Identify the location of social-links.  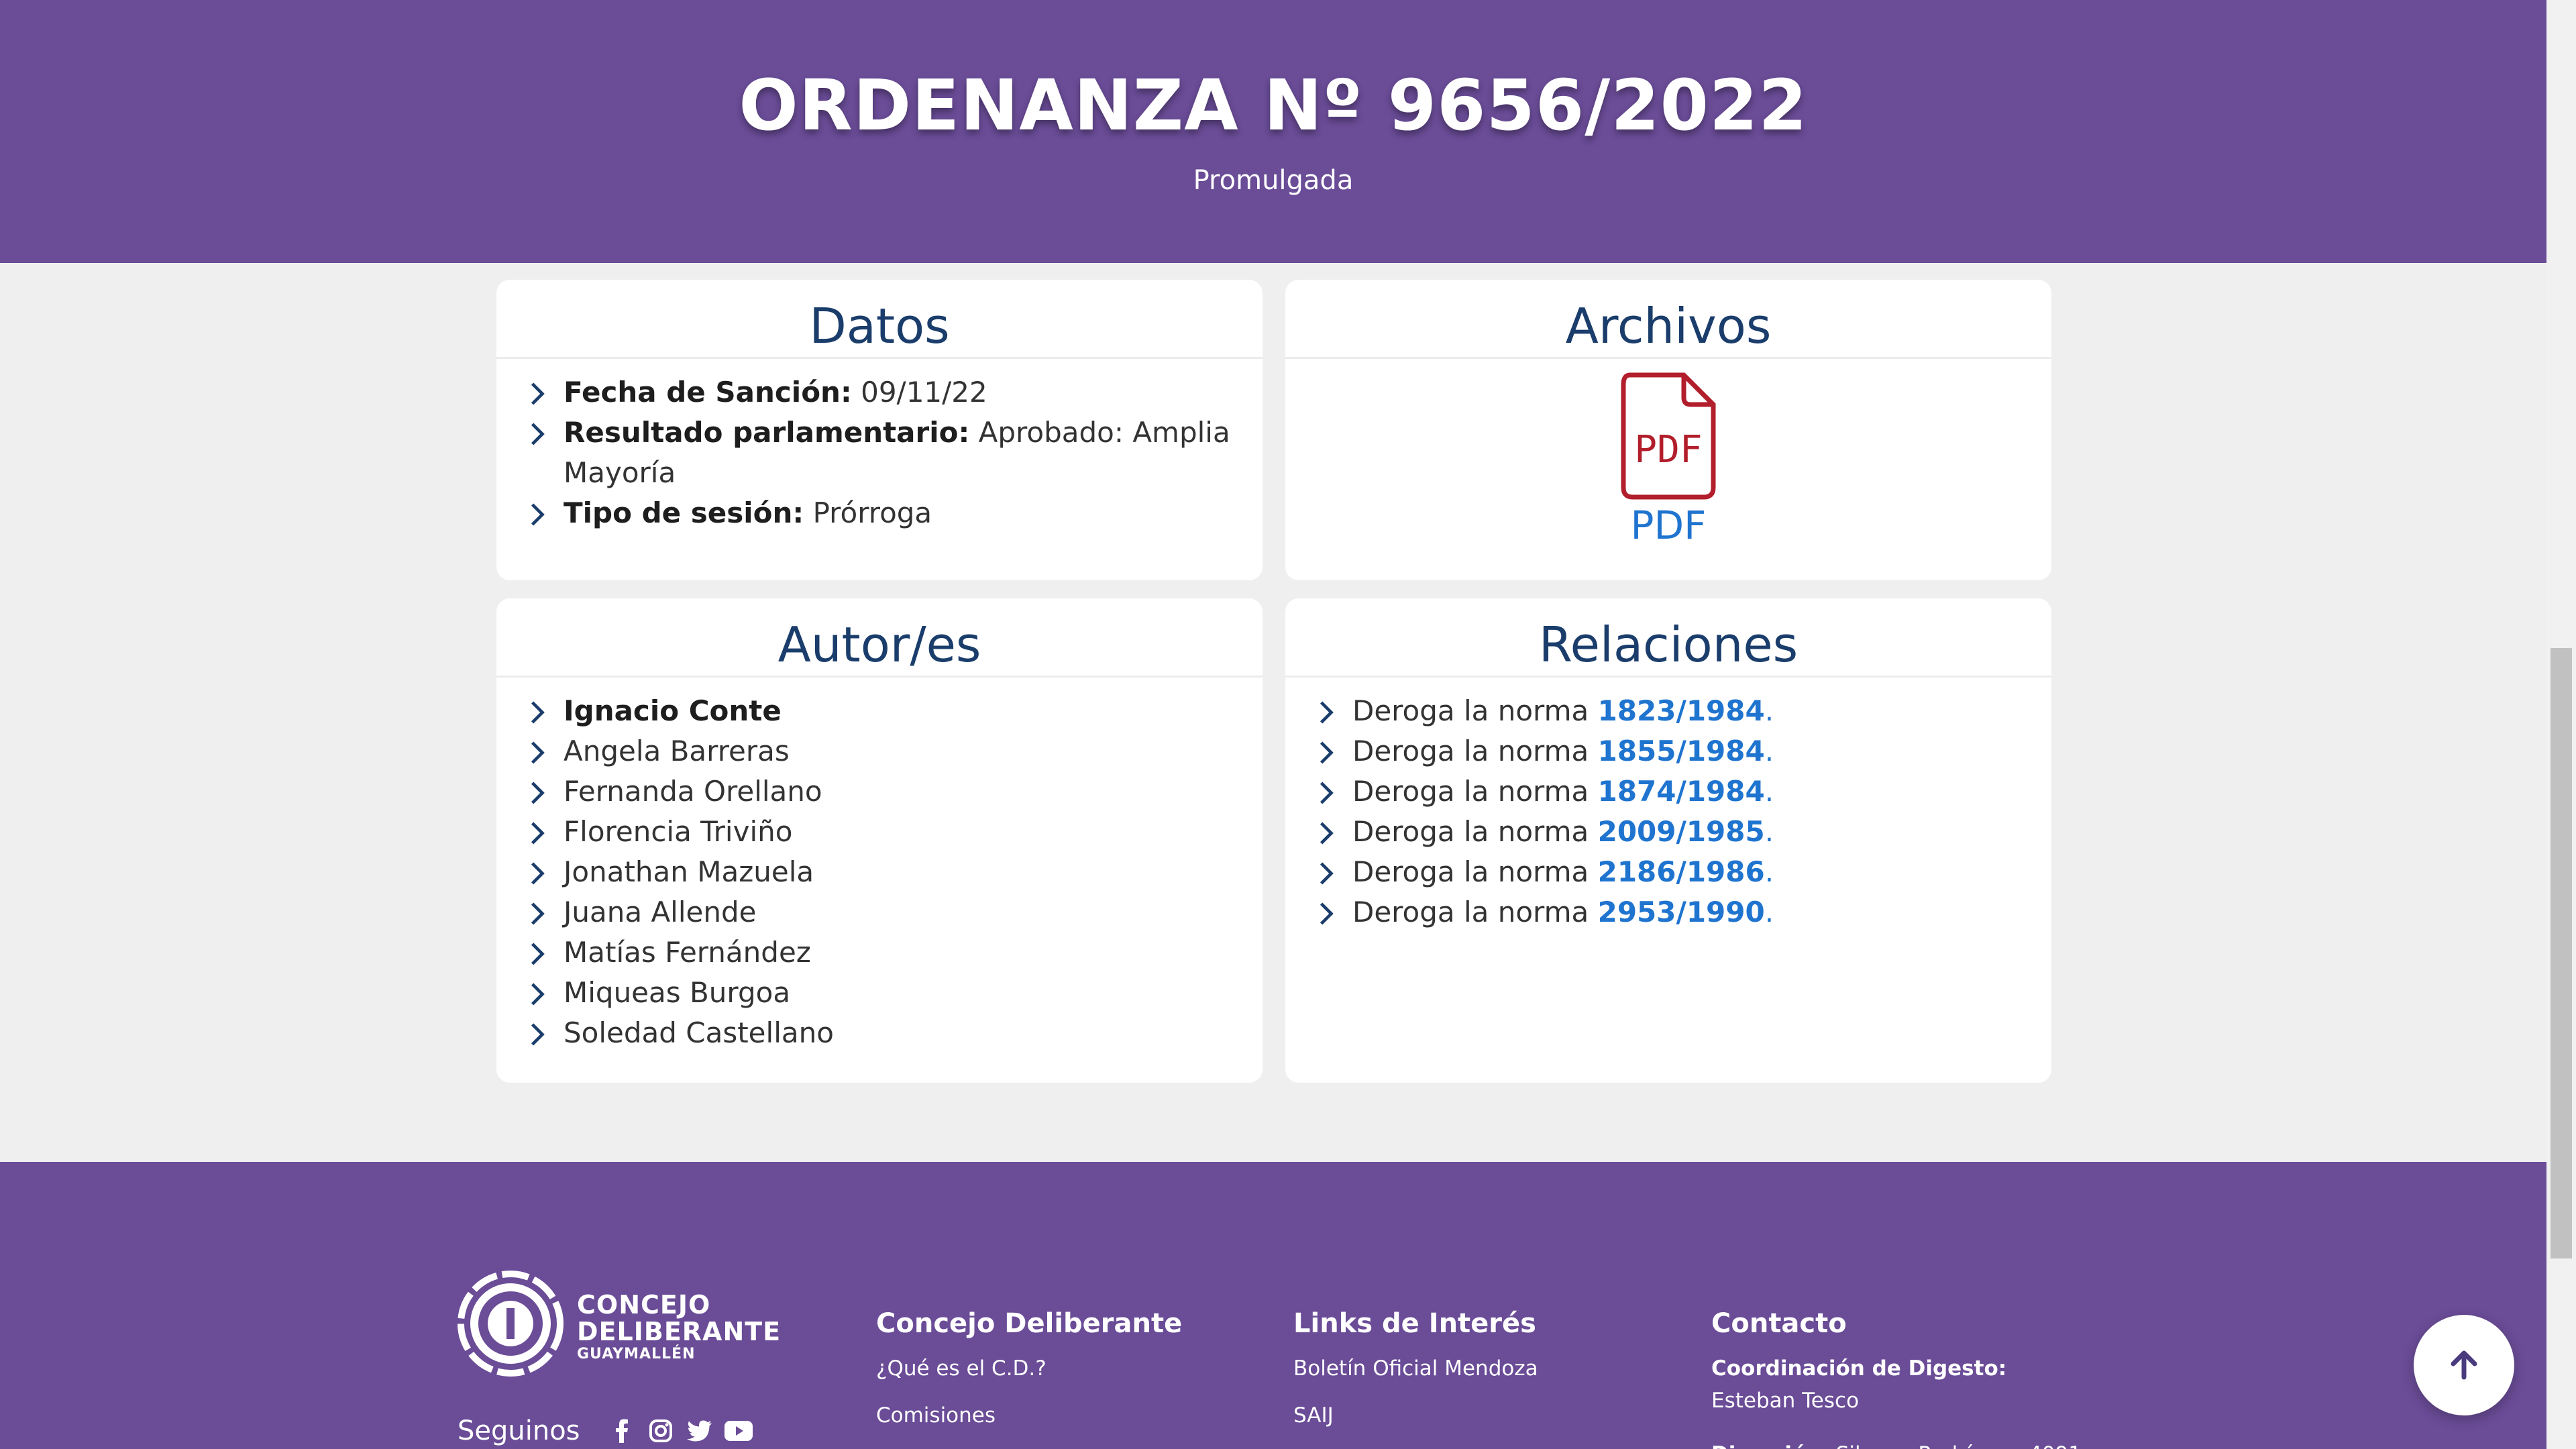
(685, 1430).